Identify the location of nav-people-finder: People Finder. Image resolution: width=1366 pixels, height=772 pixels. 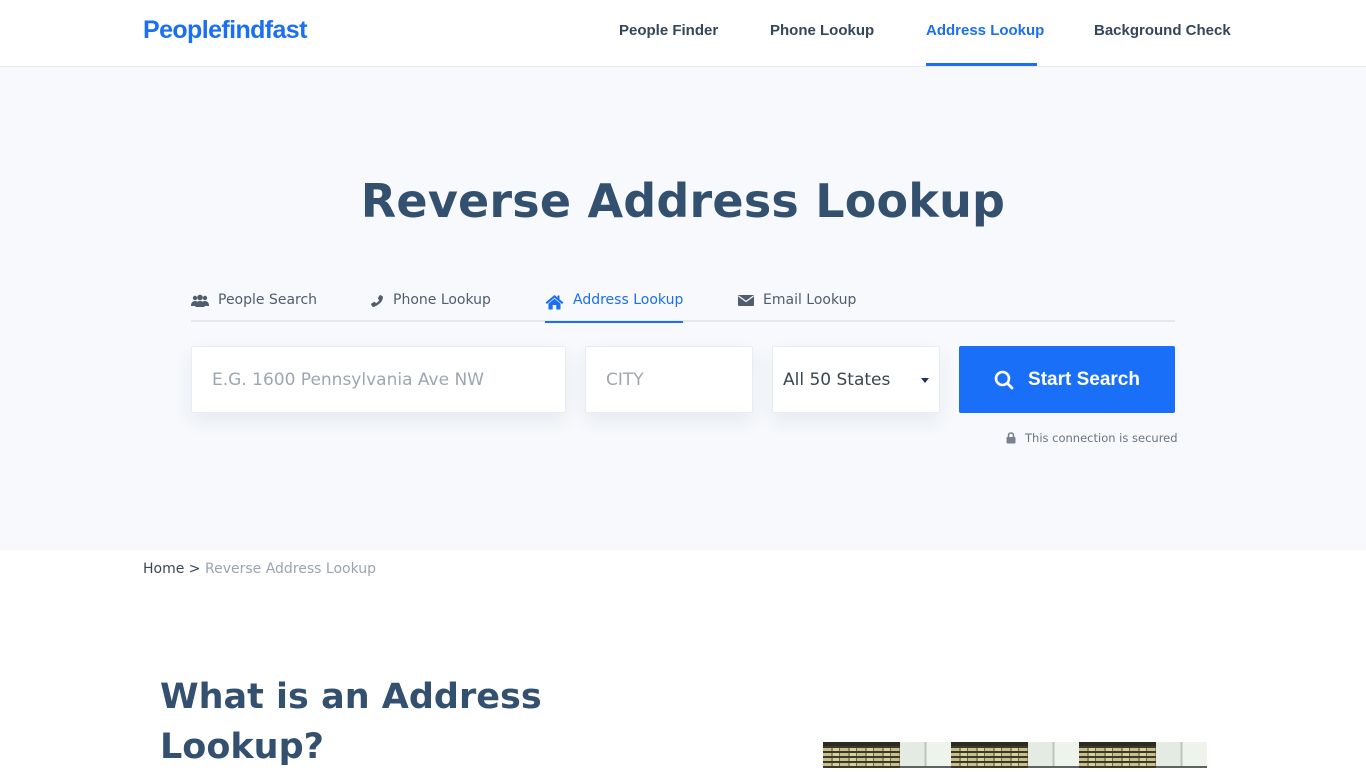
(668, 30).